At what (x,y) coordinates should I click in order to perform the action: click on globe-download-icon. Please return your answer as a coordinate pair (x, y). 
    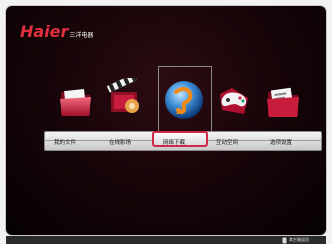
    Looking at the image, I should click on (184, 102).